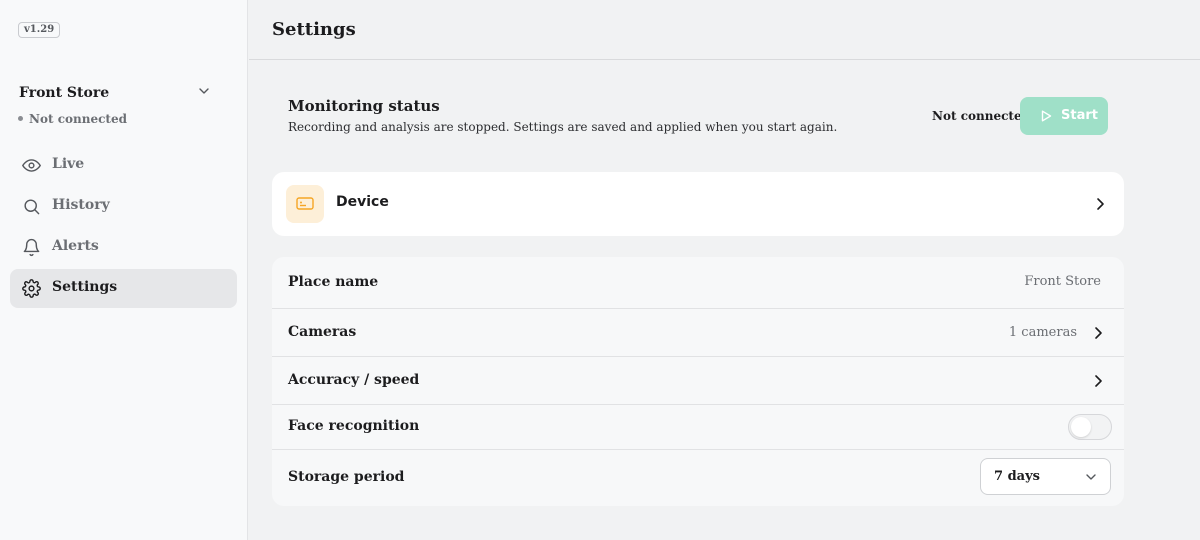 The width and height of the screenshot is (1200, 540). I want to click on bell-icon, so click(31, 247).